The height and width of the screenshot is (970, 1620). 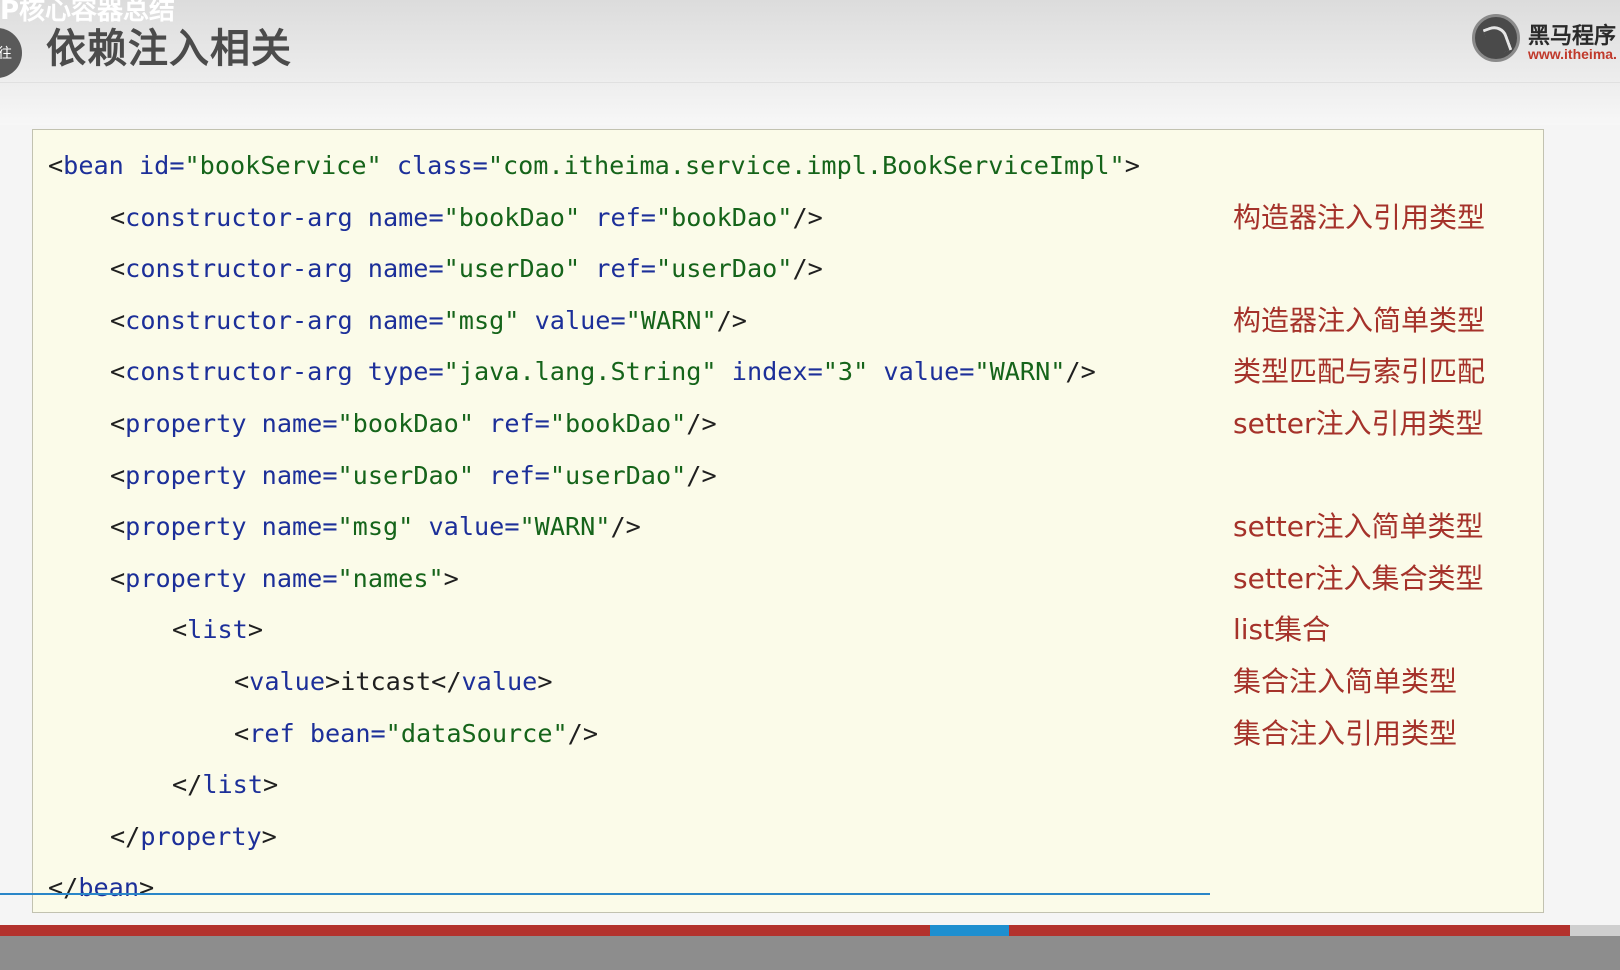 I want to click on code-token: "names", so click(x=390, y=578).